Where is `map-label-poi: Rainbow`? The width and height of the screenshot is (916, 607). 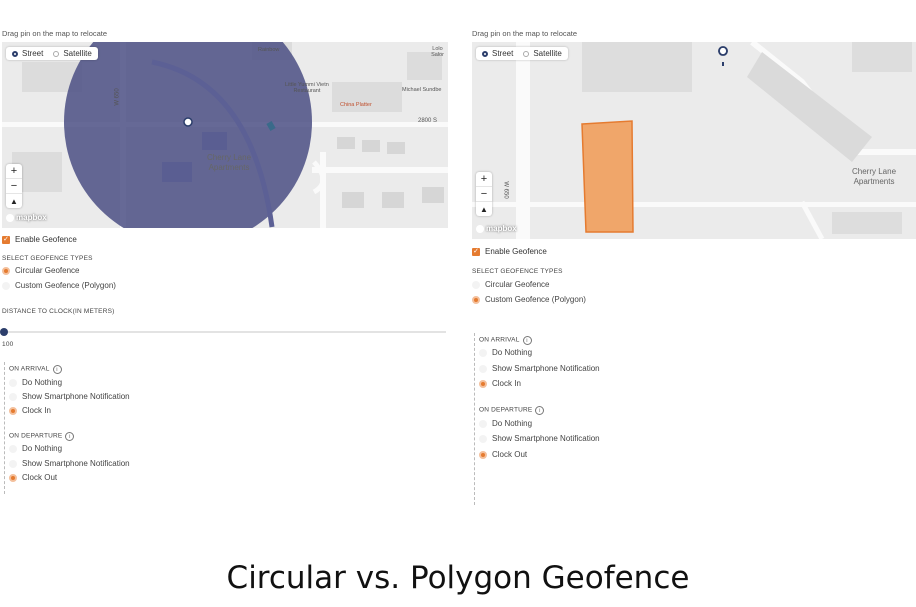
map-label-poi: Rainbow is located at coordinates (269, 50).